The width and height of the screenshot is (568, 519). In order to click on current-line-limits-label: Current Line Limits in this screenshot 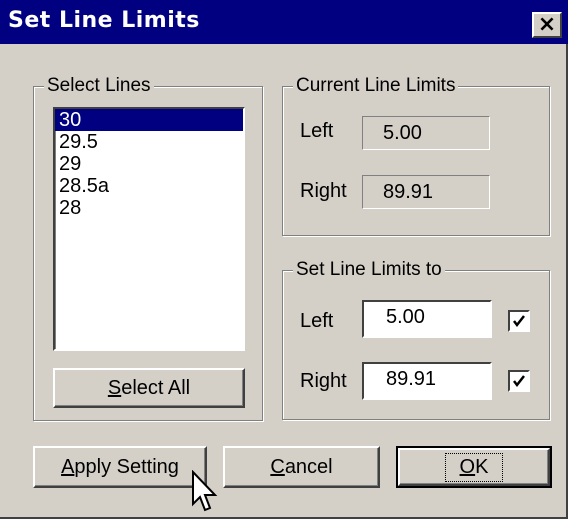, I will do `click(376, 86)`.